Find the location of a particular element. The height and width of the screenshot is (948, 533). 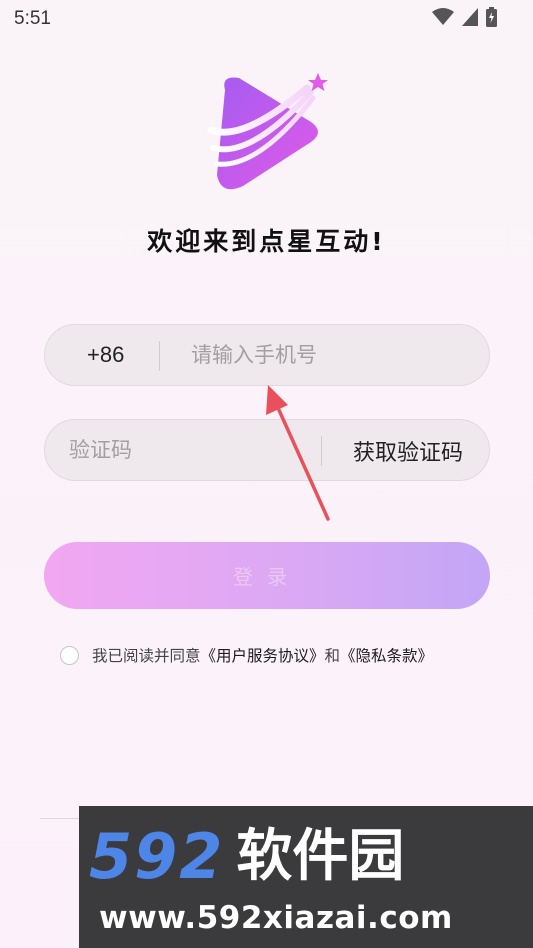

wifi-icon is located at coordinates (443, 16).